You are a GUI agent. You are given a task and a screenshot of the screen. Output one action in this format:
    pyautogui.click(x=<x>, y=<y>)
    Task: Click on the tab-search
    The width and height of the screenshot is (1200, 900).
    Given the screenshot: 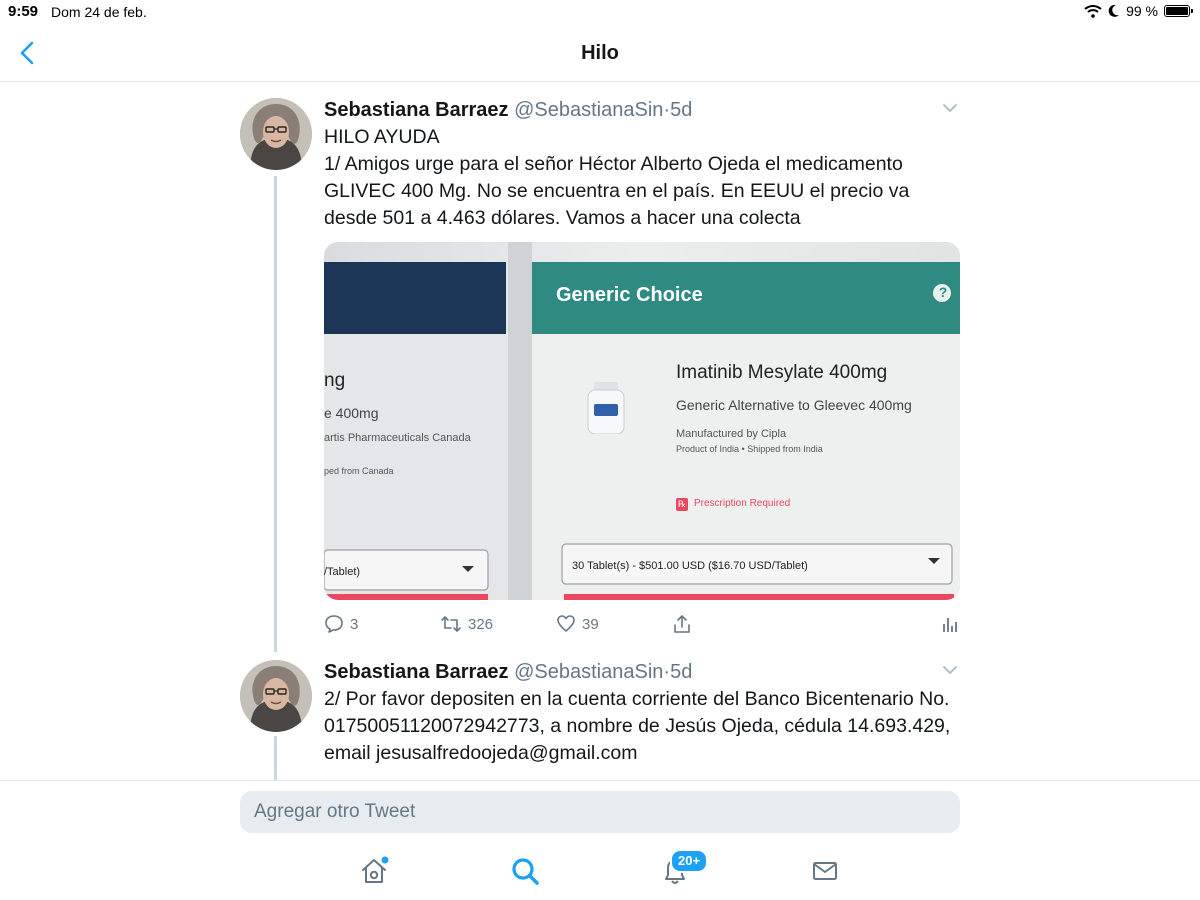 What is the action you would take?
    pyautogui.click(x=525, y=871)
    